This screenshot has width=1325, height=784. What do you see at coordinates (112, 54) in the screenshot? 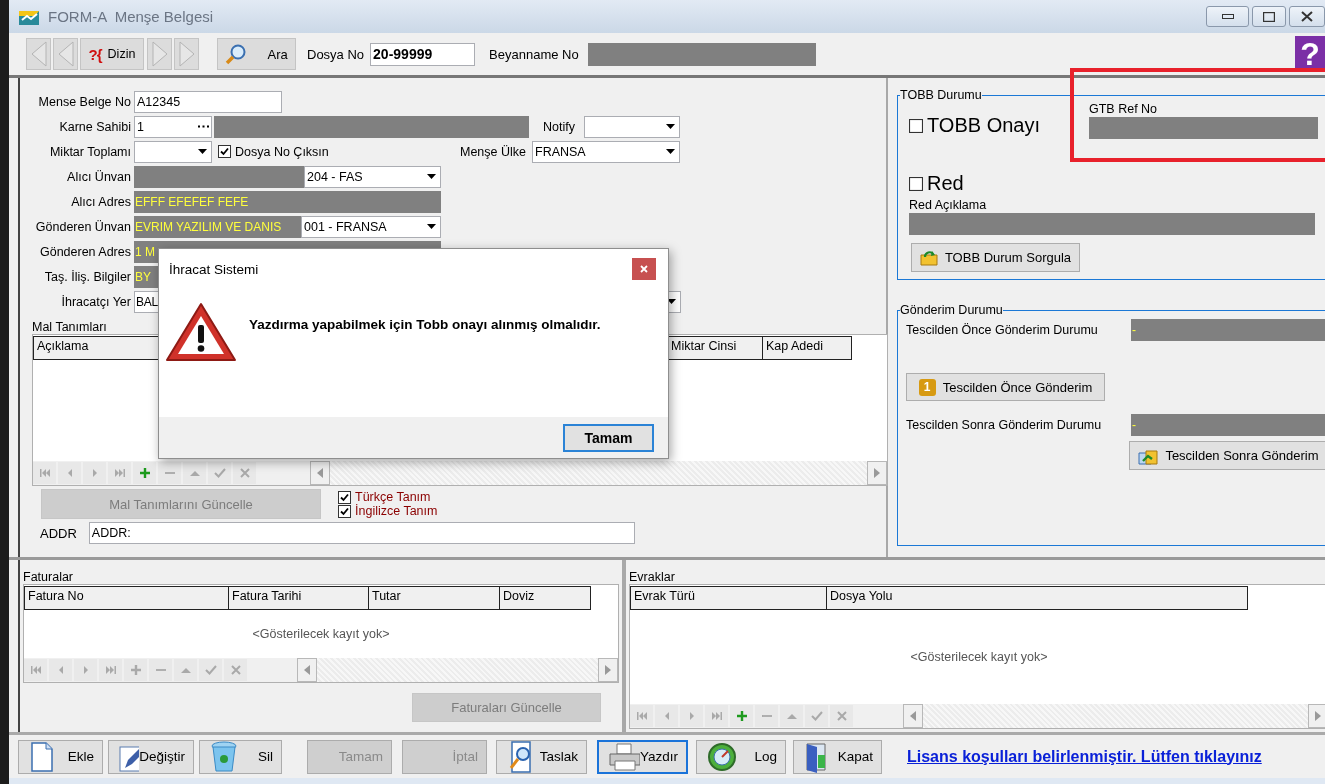
I see `dizin-button: ?{ Dizin` at bounding box center [112, 54].